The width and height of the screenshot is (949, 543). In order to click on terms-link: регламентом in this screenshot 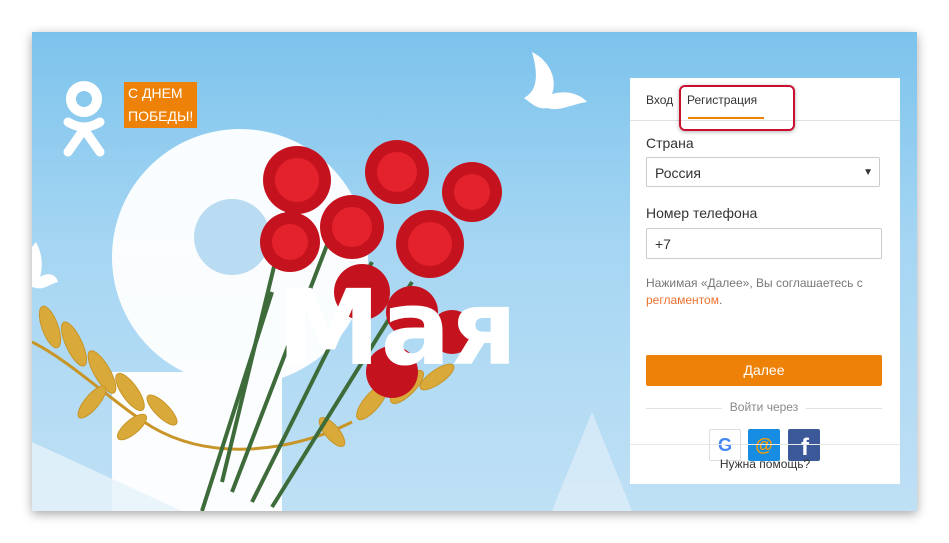, I will do `click(682, 300)`.